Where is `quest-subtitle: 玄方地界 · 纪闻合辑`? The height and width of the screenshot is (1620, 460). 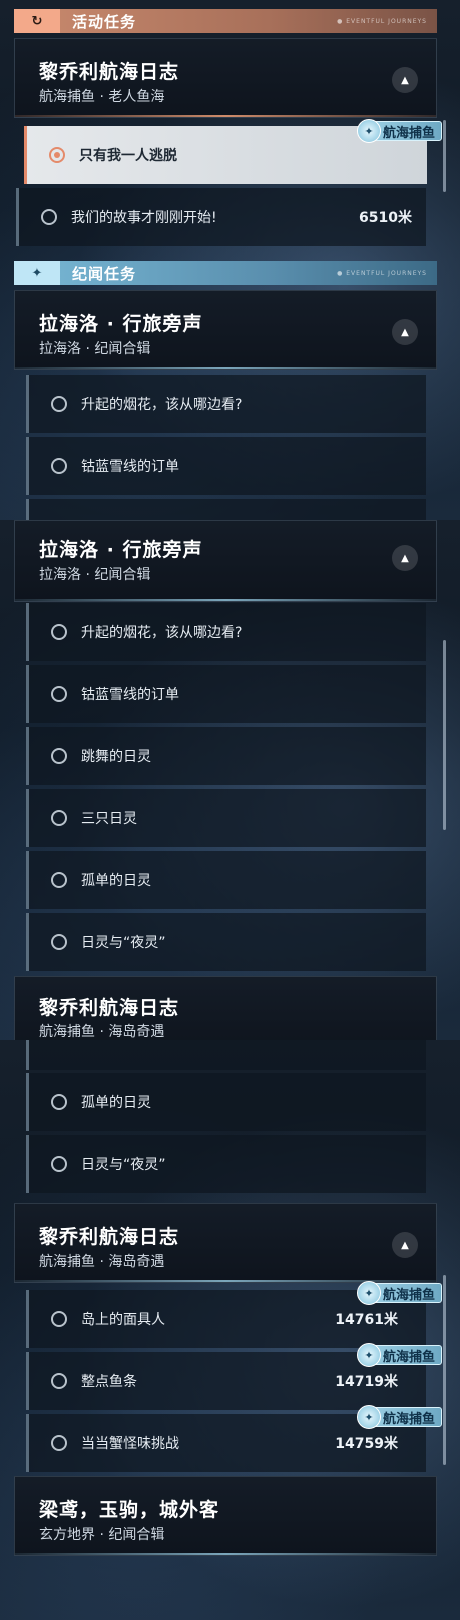 quest-subtitle: 玄方地界 · 纪闻合辑 is located at coordinates (102, 1535).